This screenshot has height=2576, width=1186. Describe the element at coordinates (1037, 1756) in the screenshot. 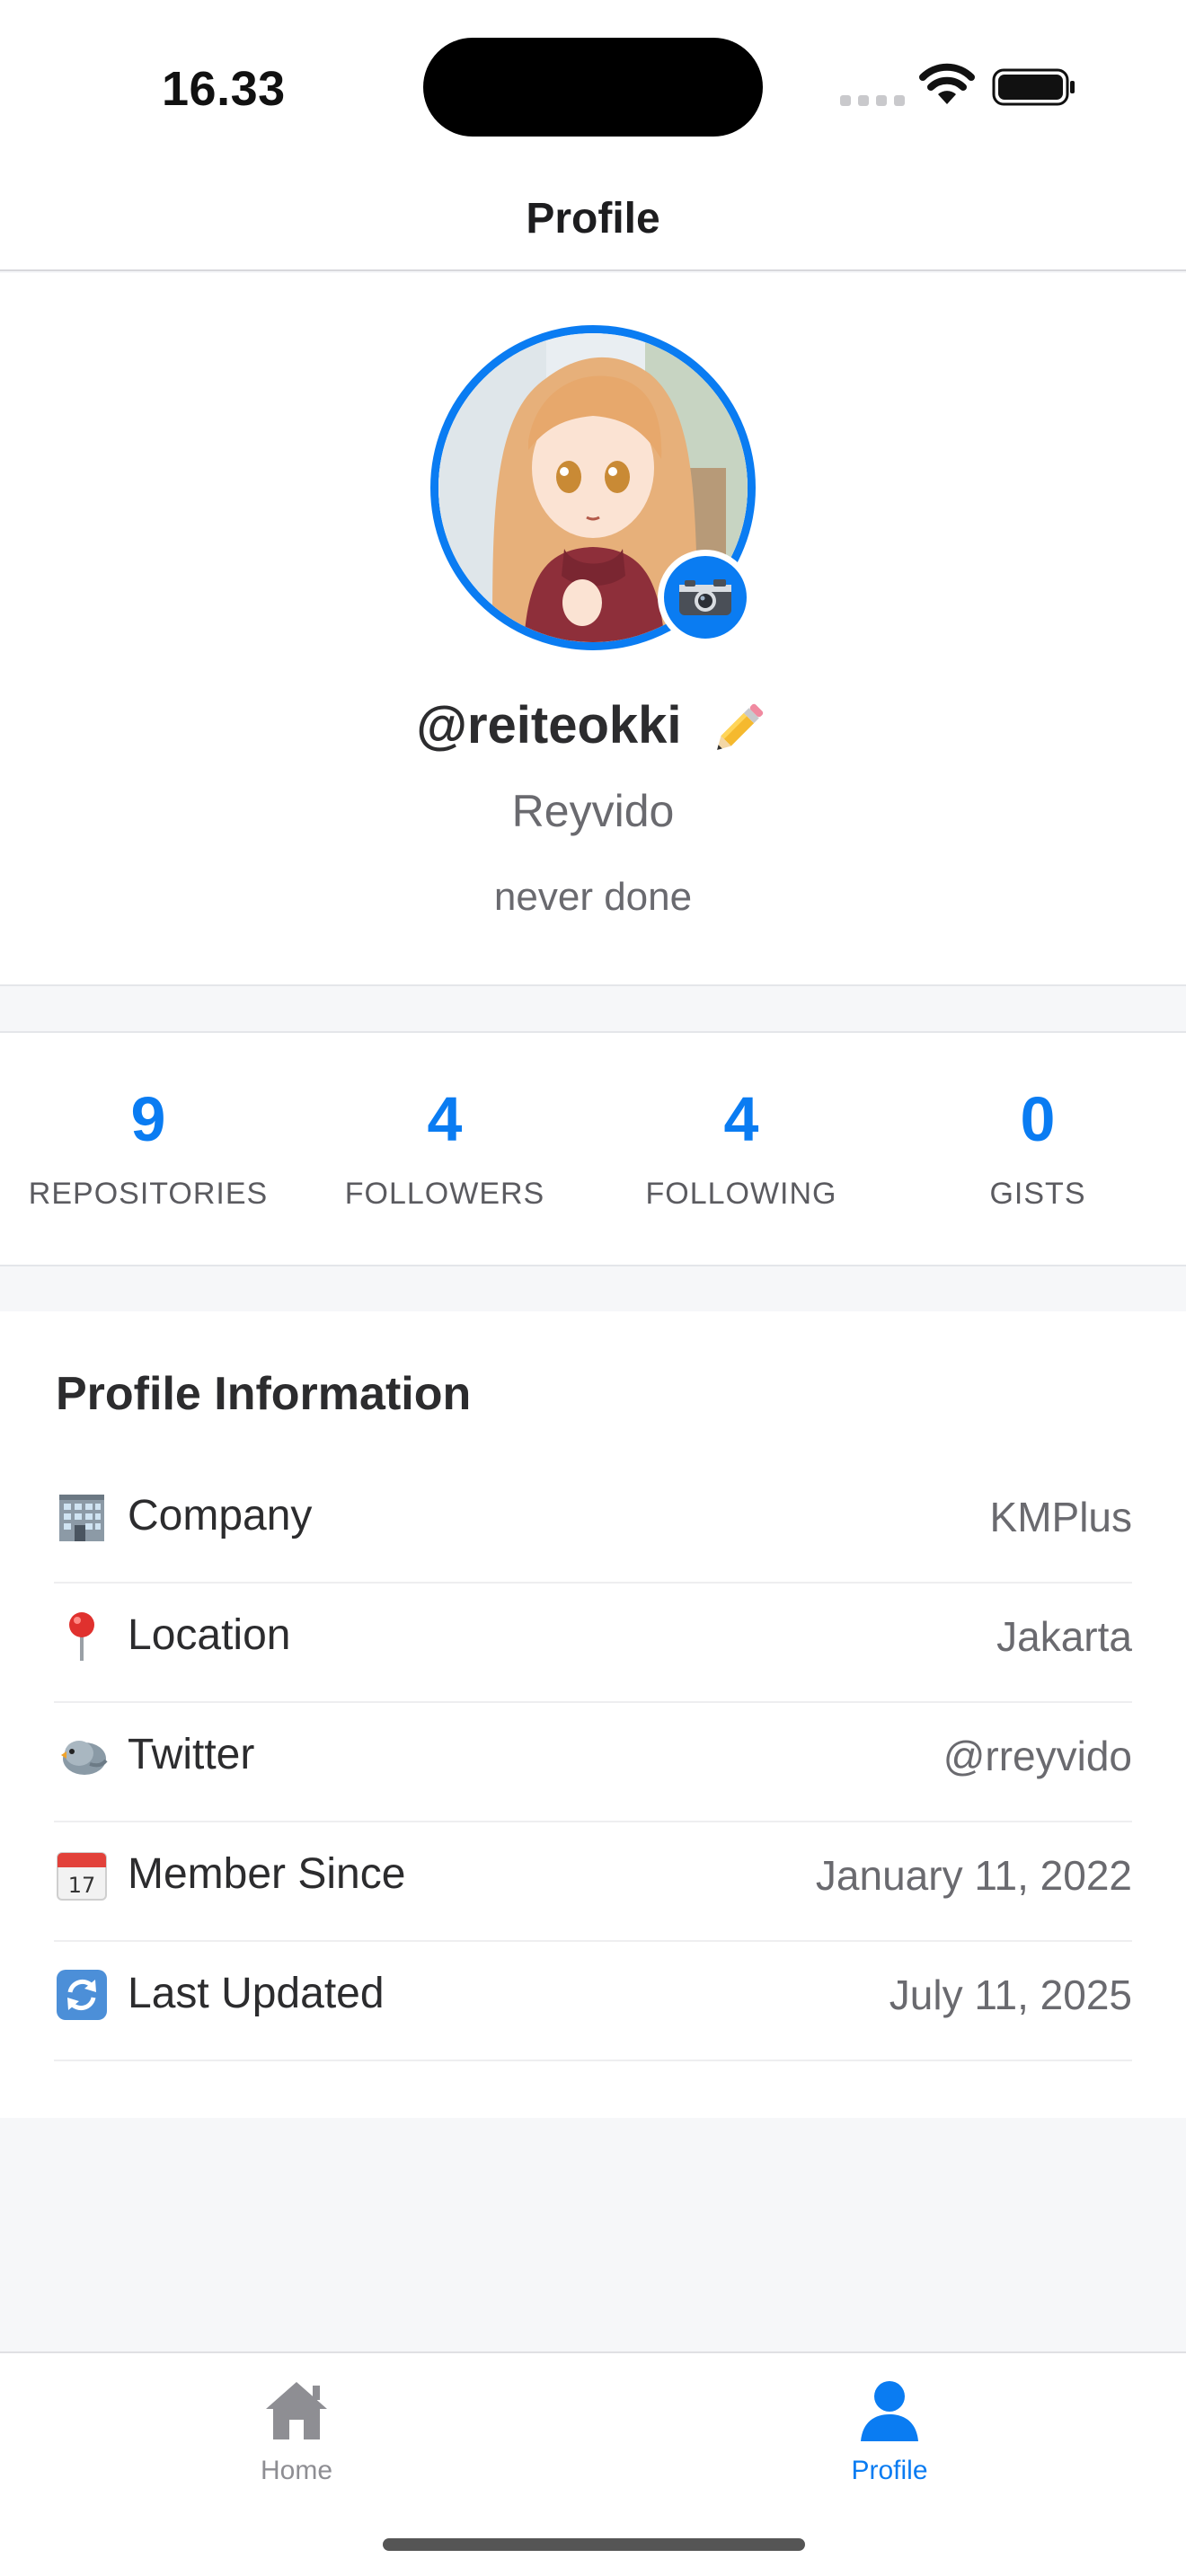

I see `info-value: @rreyvido` at that location.